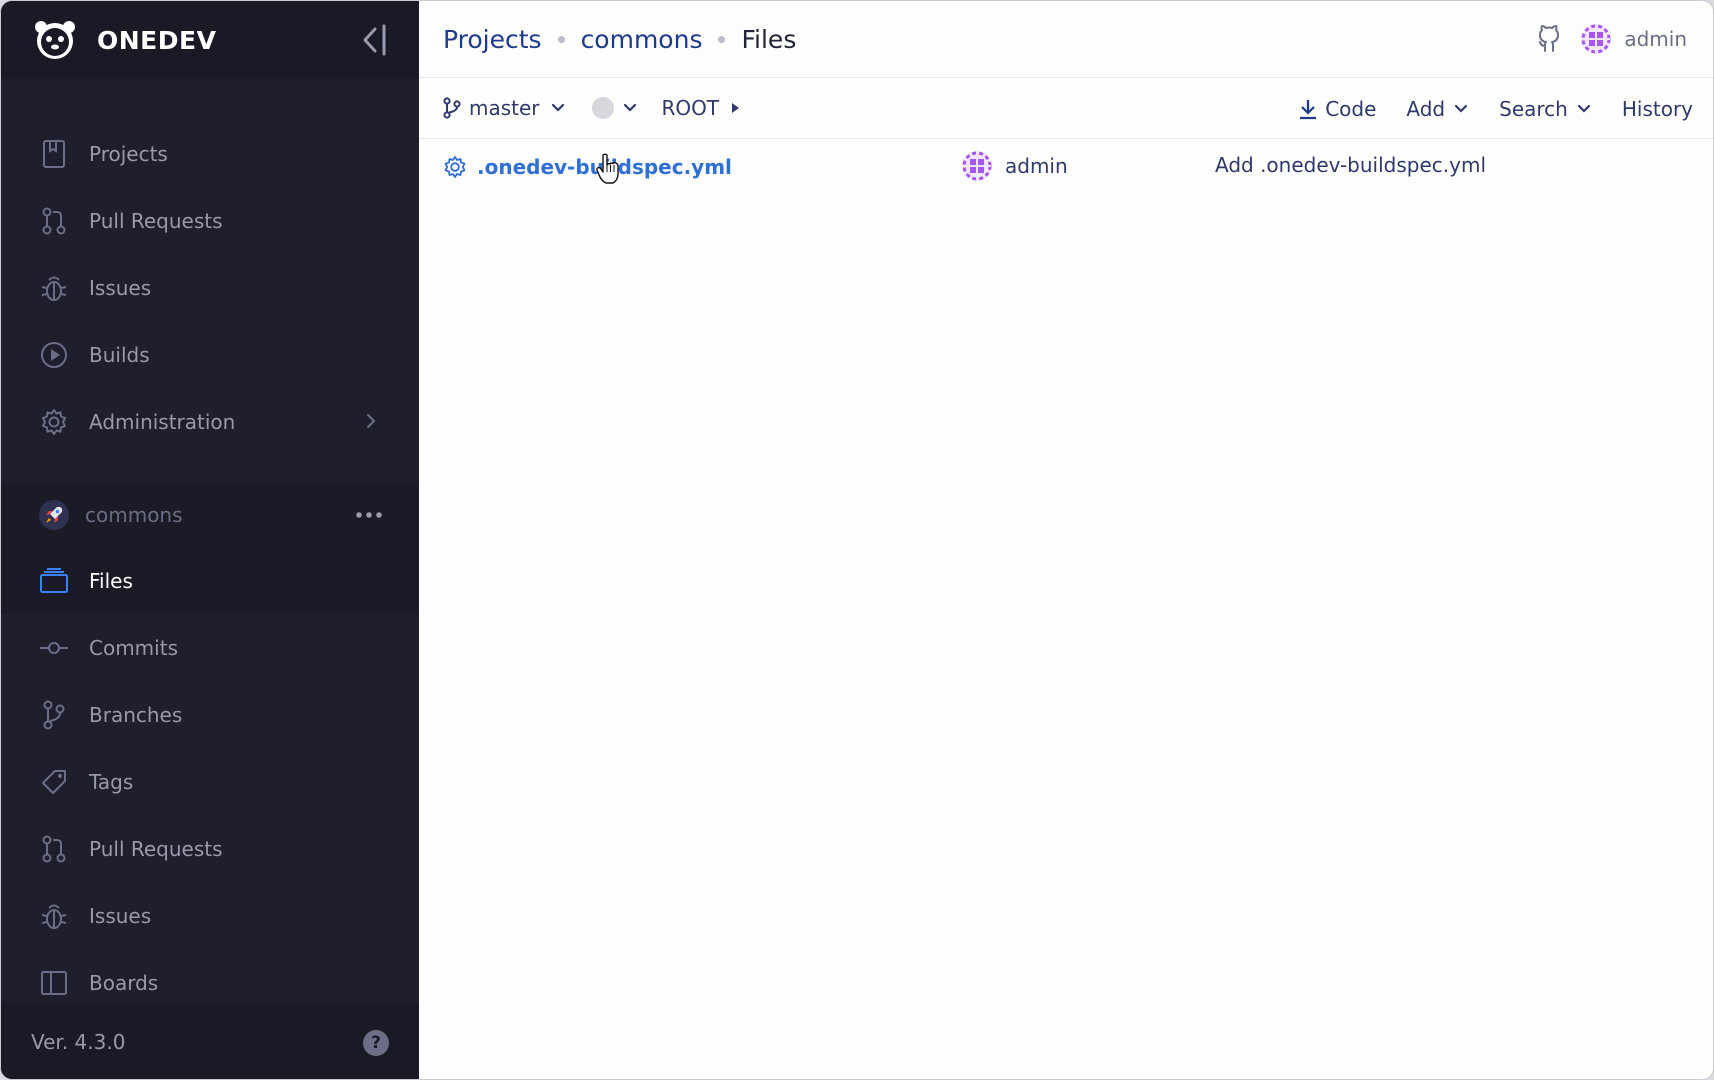 The image size is (1714, 1080). I want to click on branch-name: master, so click(504, 108).